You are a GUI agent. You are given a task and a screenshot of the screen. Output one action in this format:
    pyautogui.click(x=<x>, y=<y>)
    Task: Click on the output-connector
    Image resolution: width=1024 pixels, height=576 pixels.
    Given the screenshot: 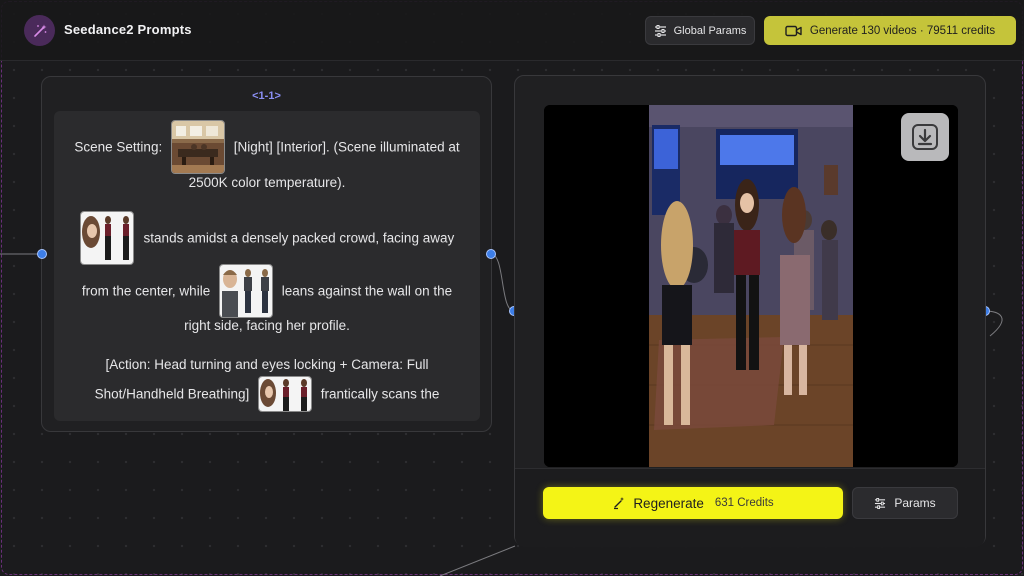 What is the action you would take?
    pyautogui.click(x=491, y=254)
    